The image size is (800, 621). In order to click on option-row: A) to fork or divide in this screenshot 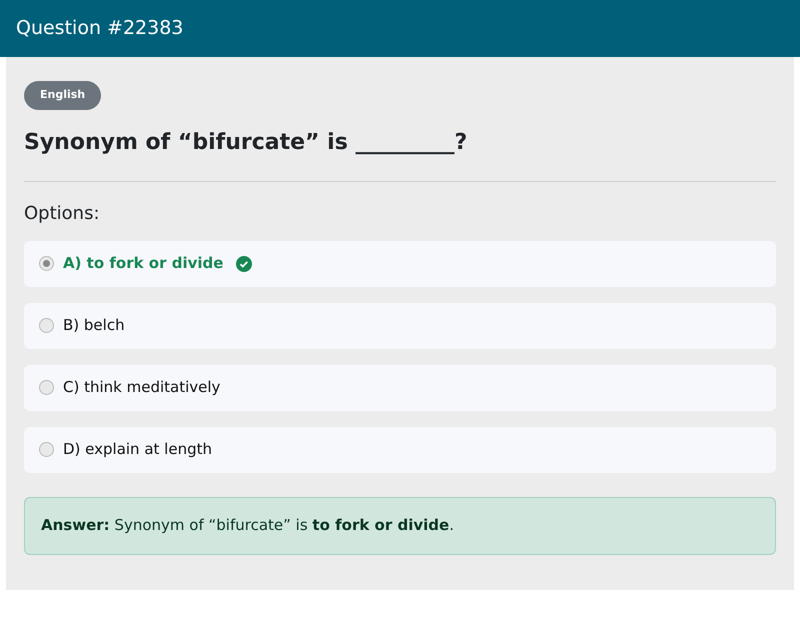, I will do `click(400, 263)`.